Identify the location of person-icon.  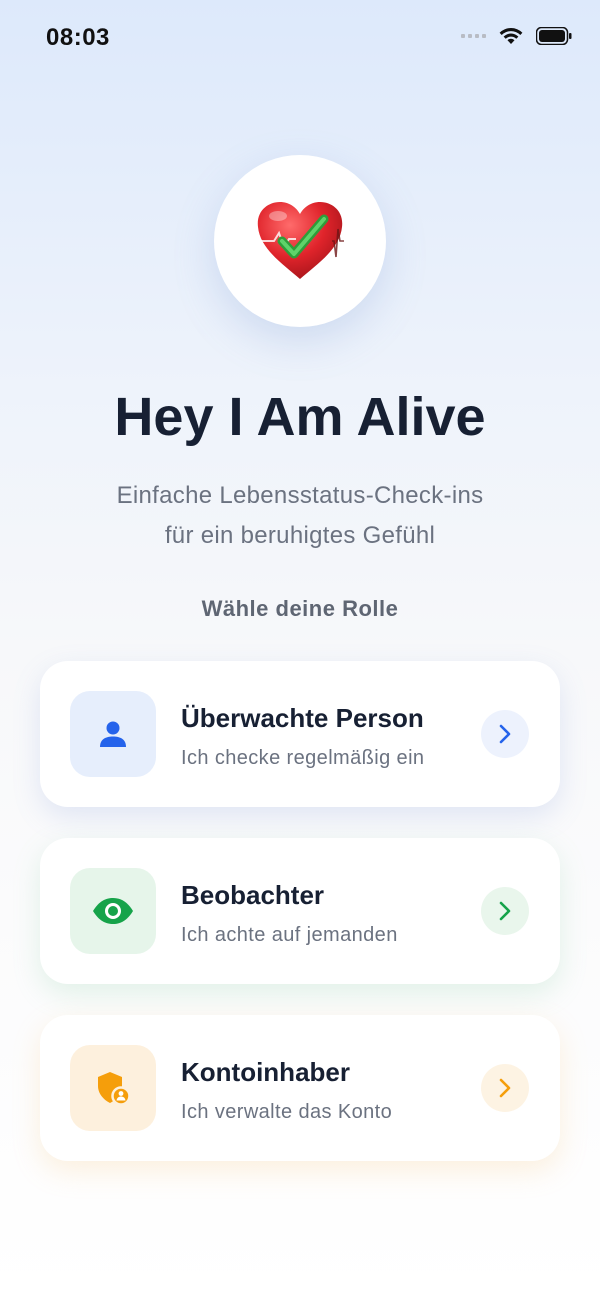
(113, 734).